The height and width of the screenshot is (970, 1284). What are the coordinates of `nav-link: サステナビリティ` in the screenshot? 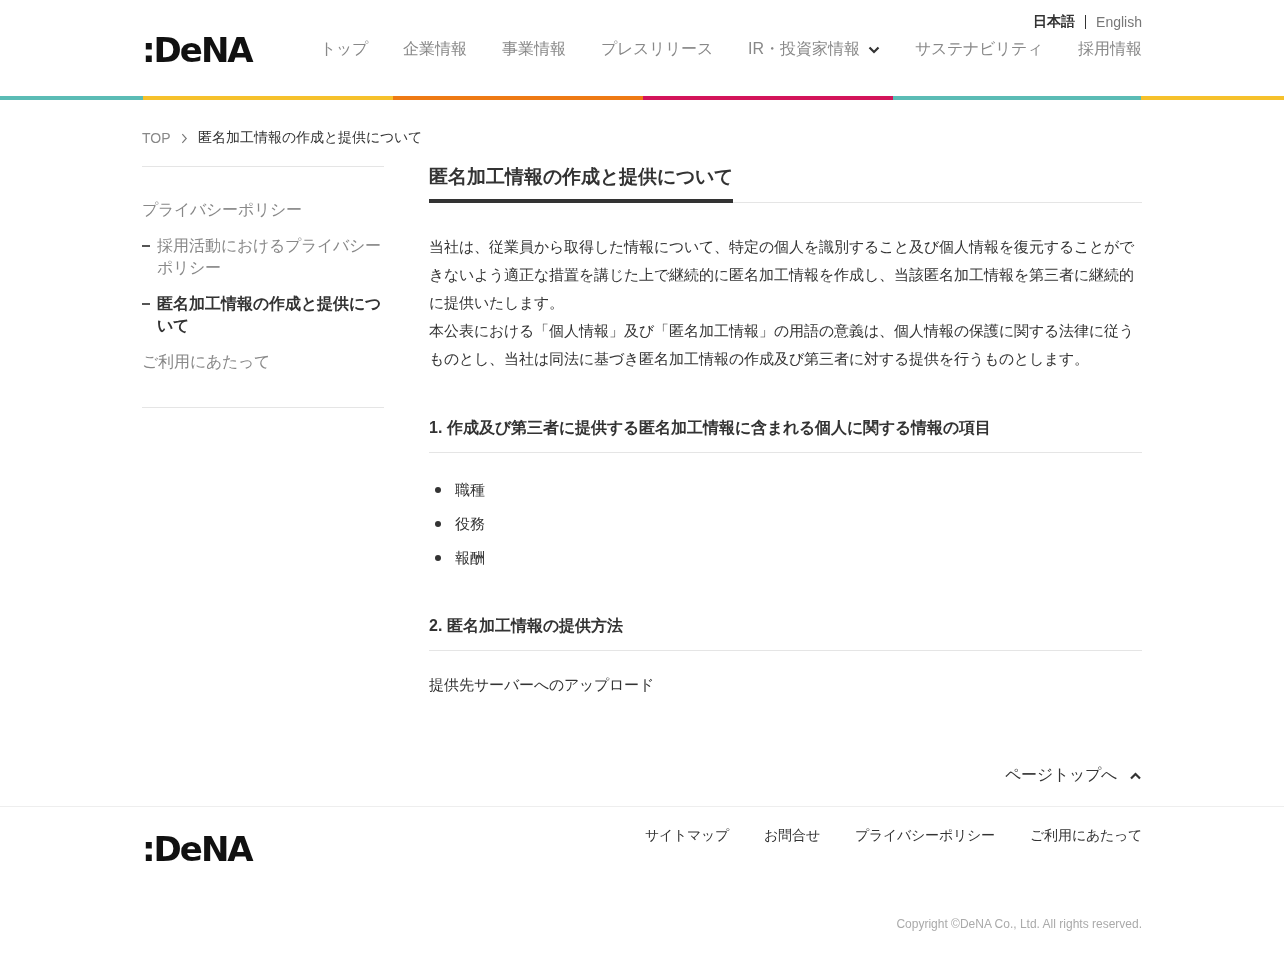 It's located at (979, 49).